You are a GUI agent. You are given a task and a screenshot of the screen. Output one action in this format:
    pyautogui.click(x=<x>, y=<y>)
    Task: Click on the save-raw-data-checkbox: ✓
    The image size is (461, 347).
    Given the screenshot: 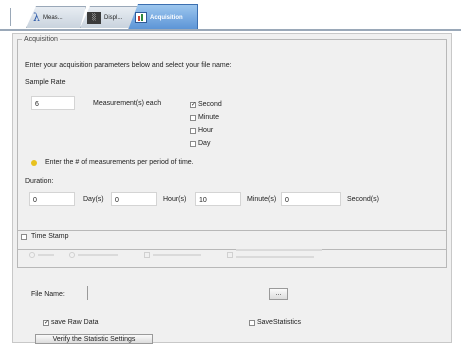 What is the action you would take?
    pyautogui.click(x=46, y=323)
    